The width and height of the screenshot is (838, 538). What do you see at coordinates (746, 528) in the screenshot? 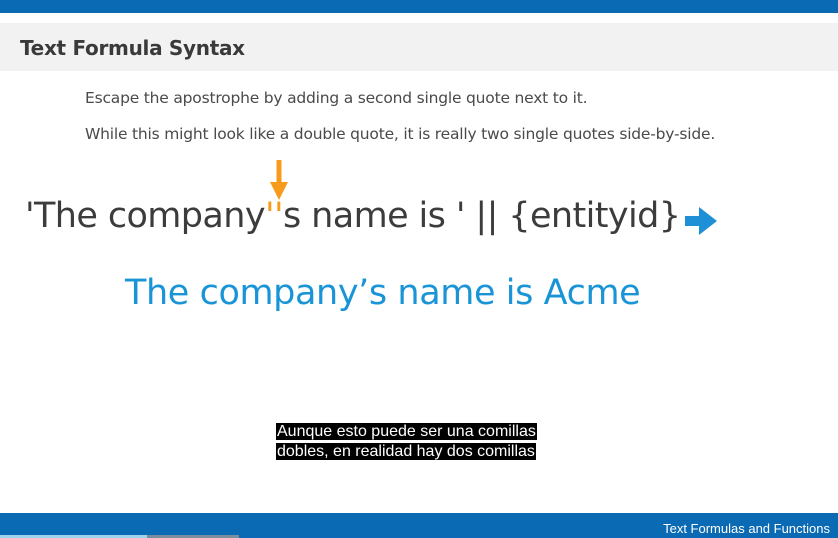
I see `footer-course-title: Text Formulas and Functions` at bounding box center [746, 528].